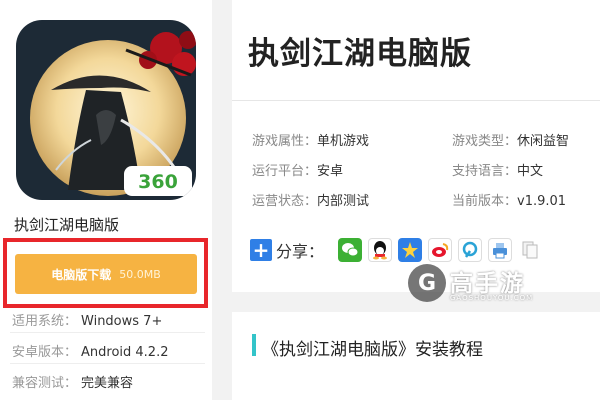 Image resolution: width=600 pixels, height=400 pixels. Describe the element at coordinates (410, 250) in the screenshot. I see `qzone-icon` at that location.